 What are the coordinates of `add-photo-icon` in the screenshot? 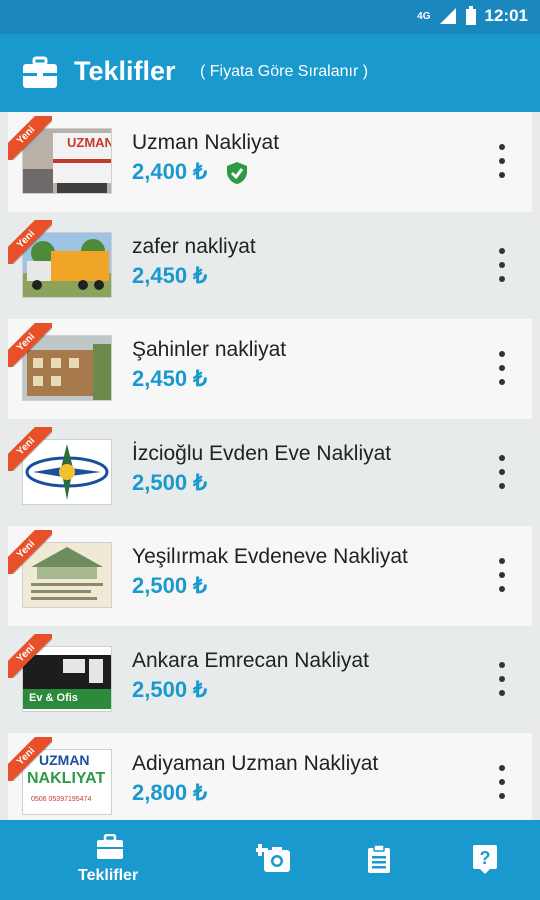 It's located at (273, 858).